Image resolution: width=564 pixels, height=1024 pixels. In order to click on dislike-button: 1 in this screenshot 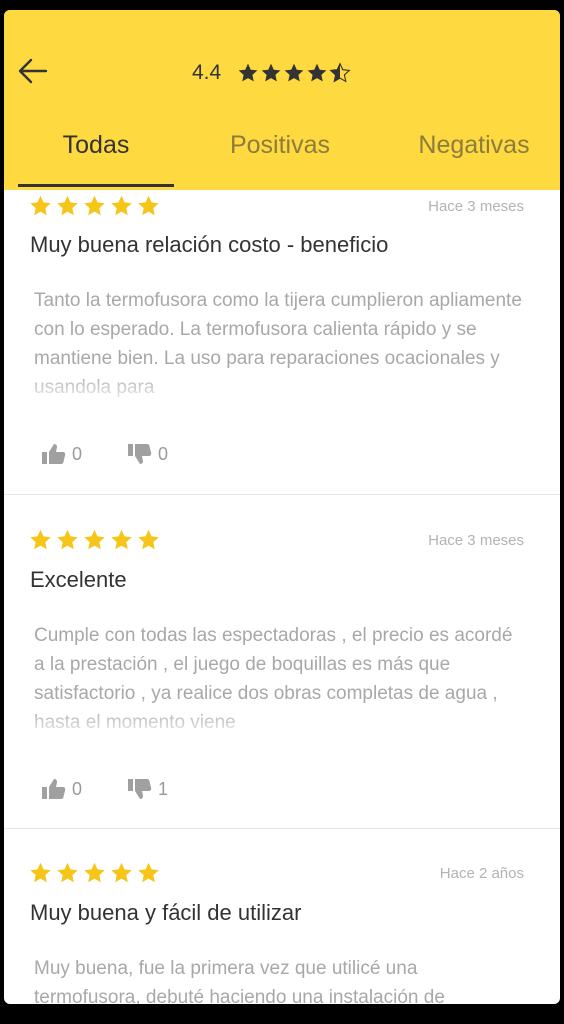, I will do `click(147, 789)`.